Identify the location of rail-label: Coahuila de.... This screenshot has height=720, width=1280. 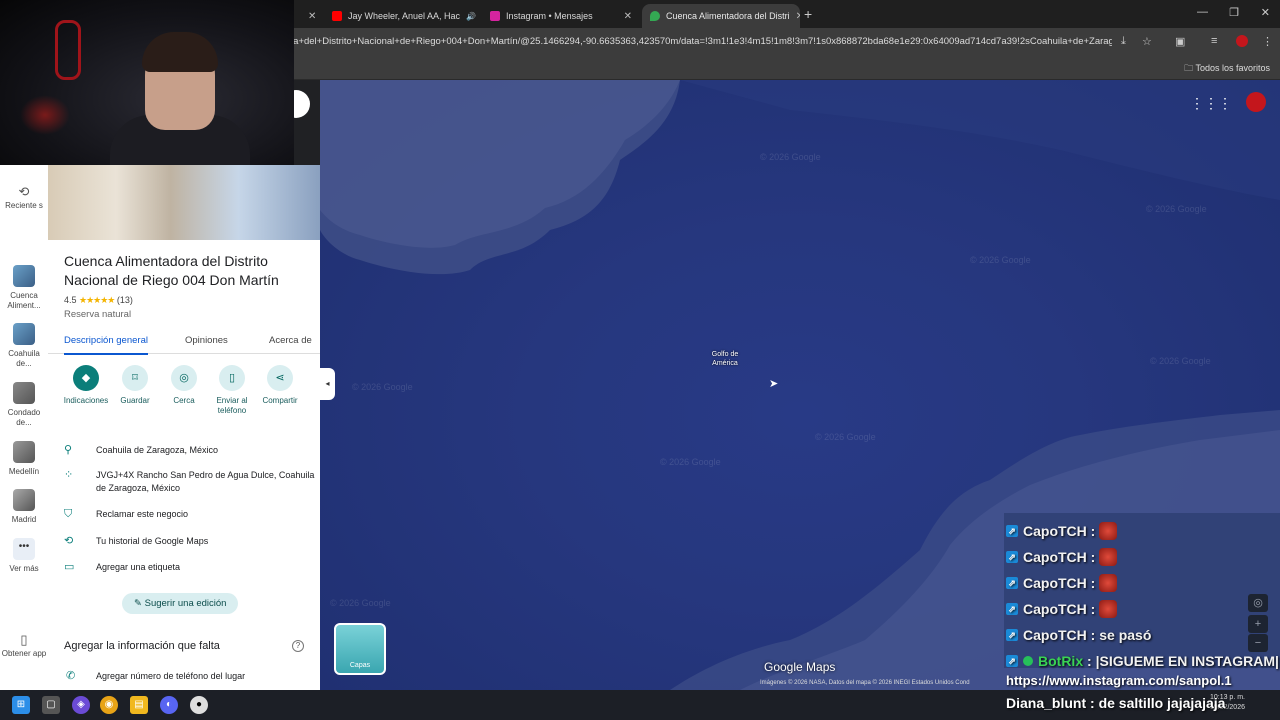
(24, 358).